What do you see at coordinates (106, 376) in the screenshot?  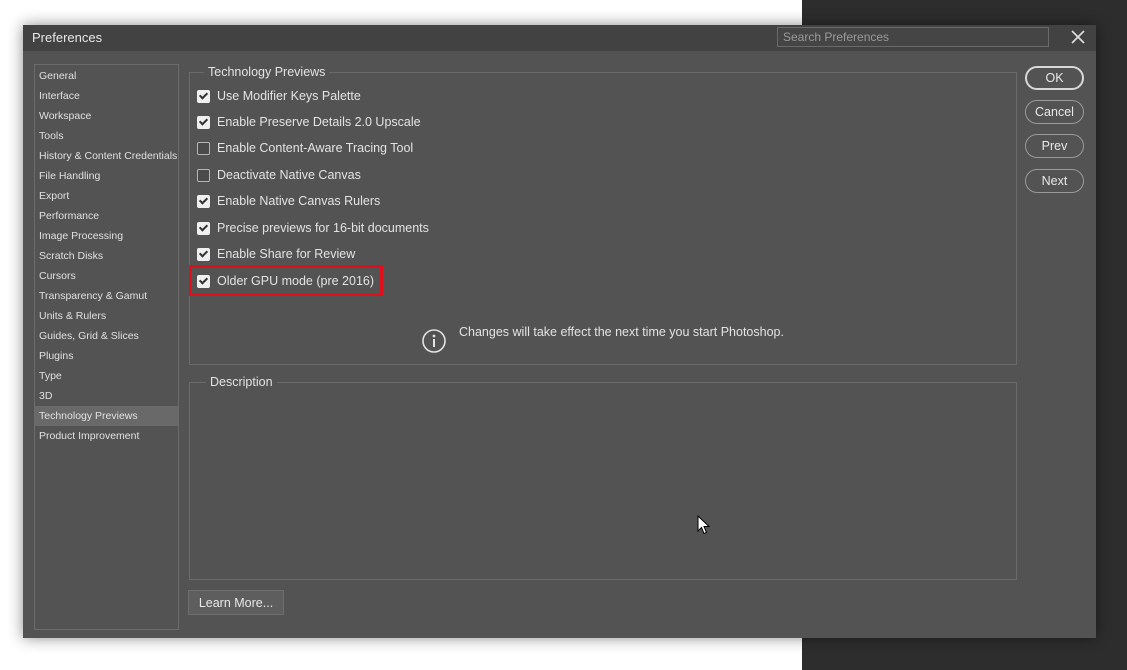 I see `sidebar-item-type: Type` at bounding box center [106, 376].